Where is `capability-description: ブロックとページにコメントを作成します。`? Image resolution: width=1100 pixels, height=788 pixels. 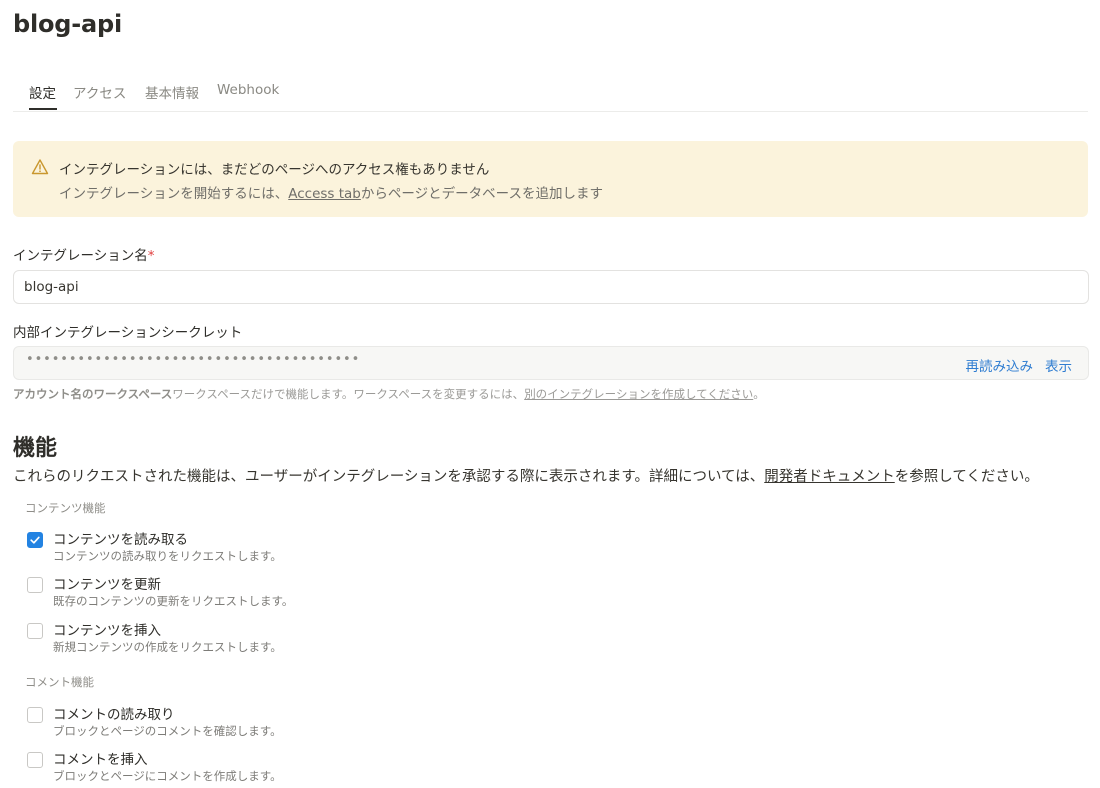
capability-description: ブロックとページにコメントを作成します。 is located at coordinates (167, 776).